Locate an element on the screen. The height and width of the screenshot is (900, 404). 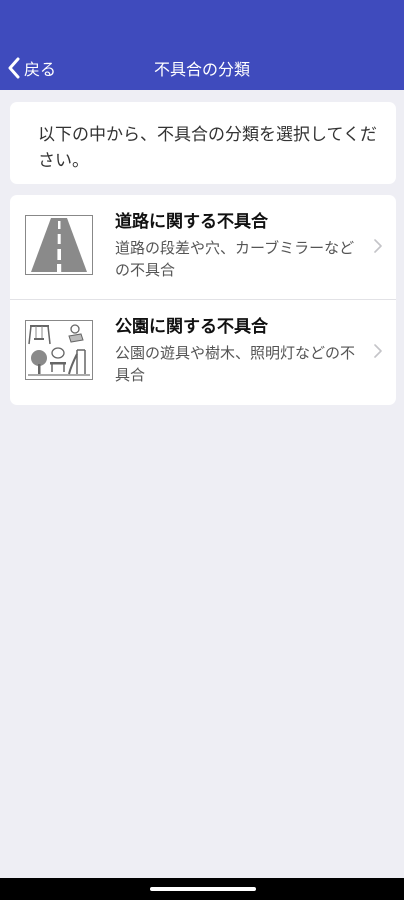
category-title: 道路に関する不具合 is located at coordinates (191, 222).